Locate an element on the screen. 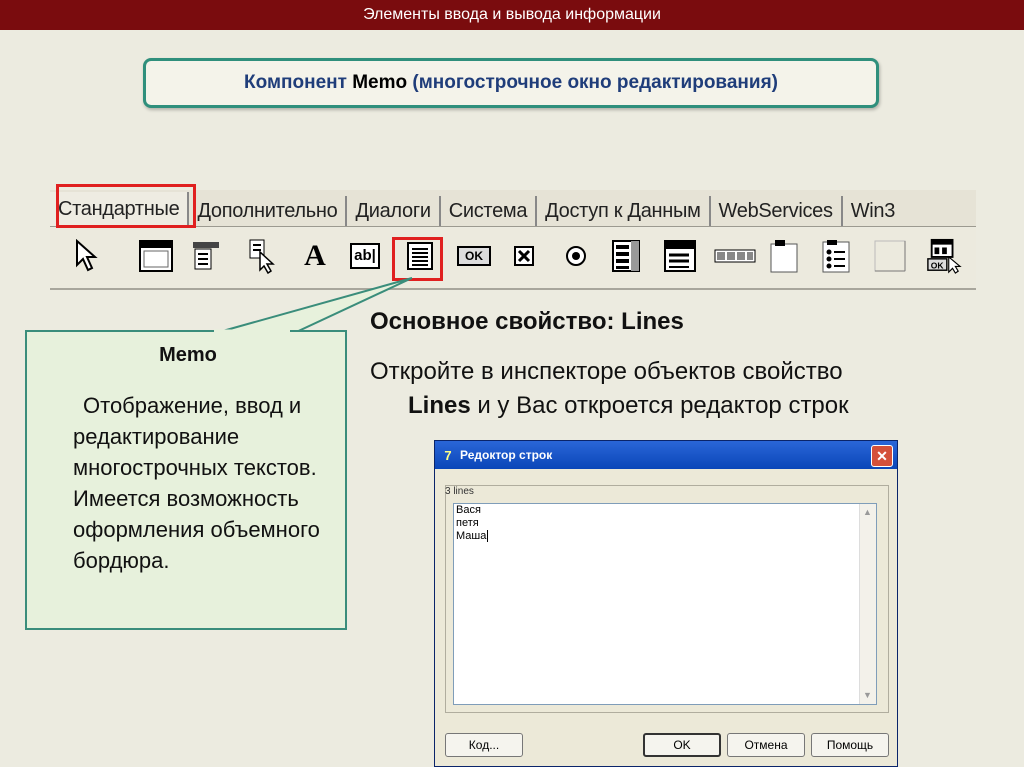 The height and width of the screenshot is (767, 1024). memo-line: Вася is located at coordinates (468, 510).